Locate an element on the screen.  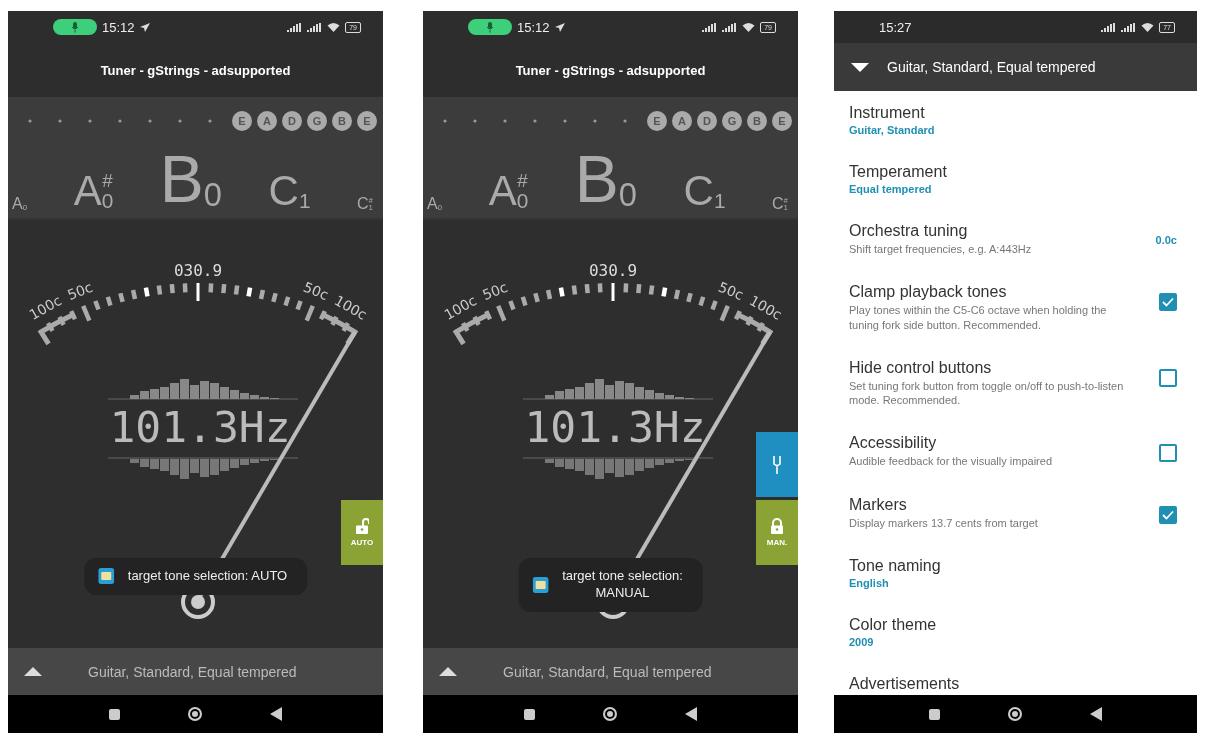
settings-item: Tone naming English is located at coordinates (1015, 574).